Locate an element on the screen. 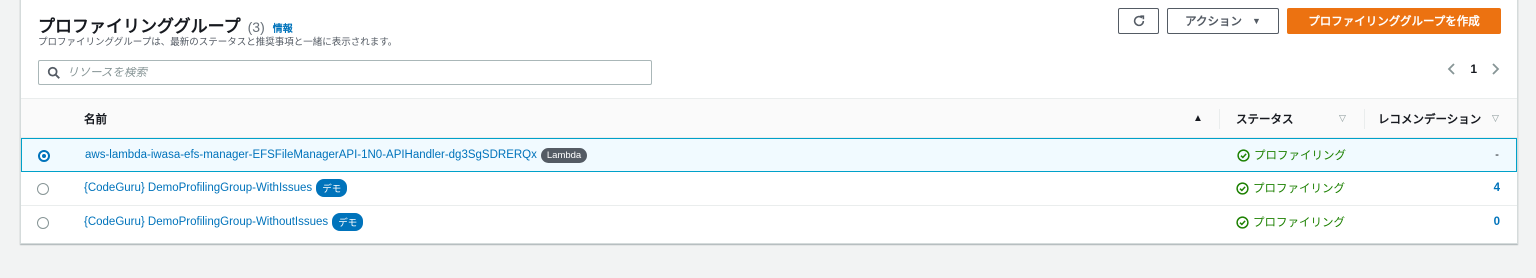 The image size is (1536, 278). profiling-group-link: {CodeGuru} DemoProfilingGroup-WithIssues is located at coordinates (198, 188).